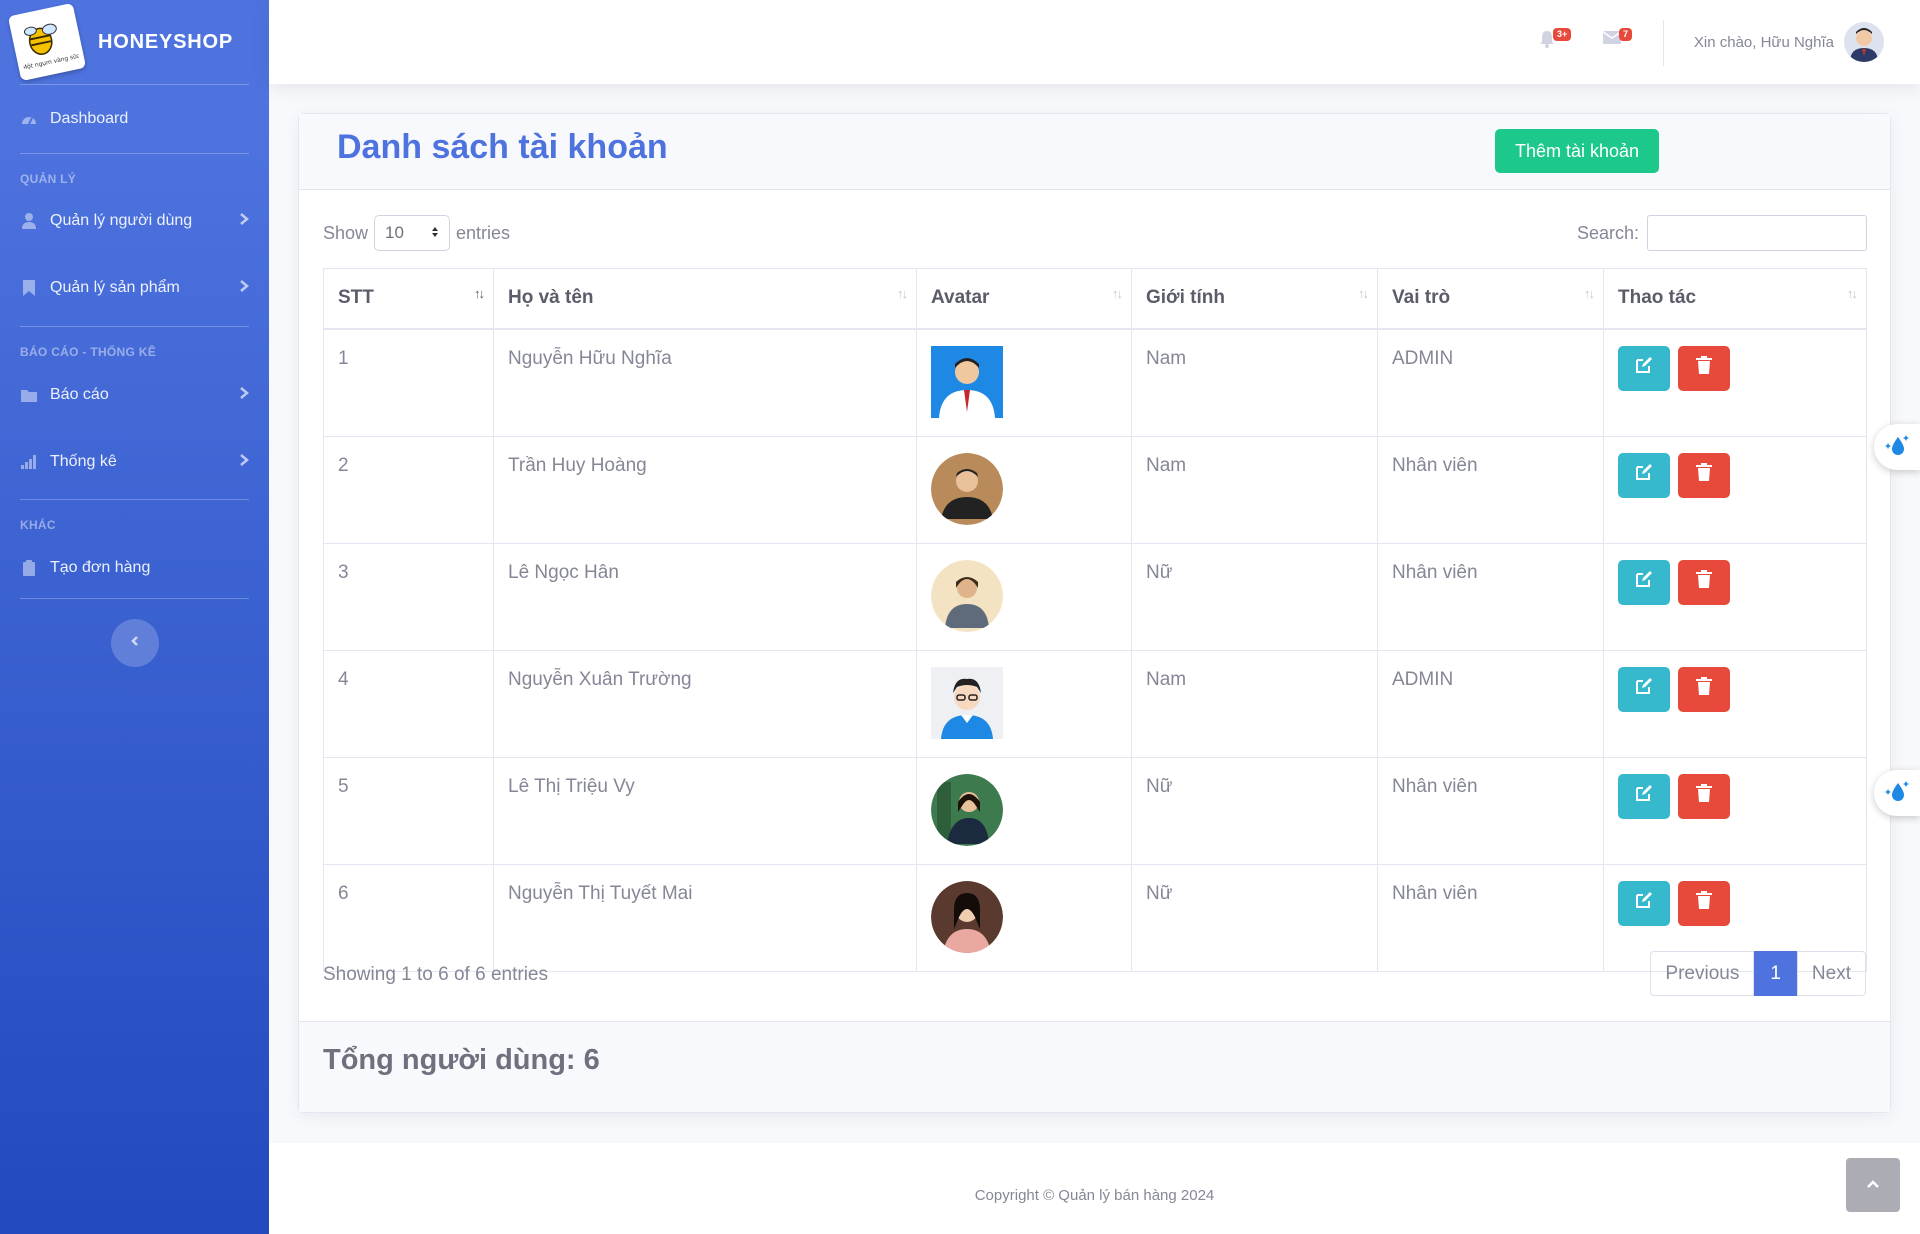 This screenshot has height=1234, width=1920. I want to click on column-header-role: Vai trò ↑↓, so click(1490, 299).